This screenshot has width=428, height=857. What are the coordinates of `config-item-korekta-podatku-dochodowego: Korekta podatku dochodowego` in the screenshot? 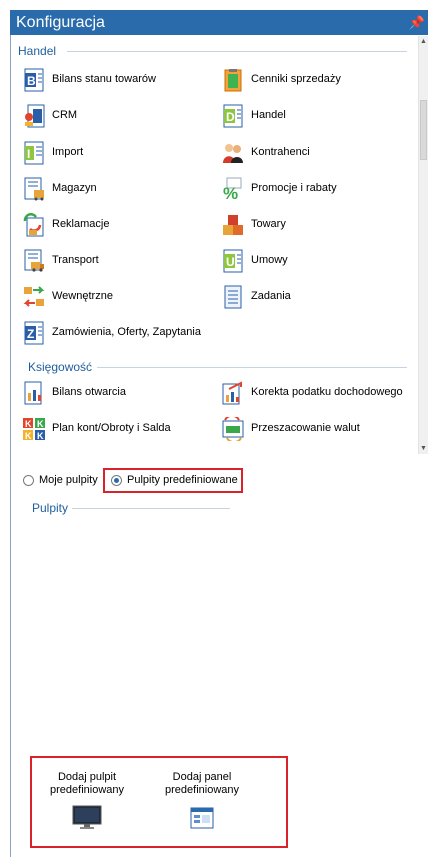 It's located at (316, 393).